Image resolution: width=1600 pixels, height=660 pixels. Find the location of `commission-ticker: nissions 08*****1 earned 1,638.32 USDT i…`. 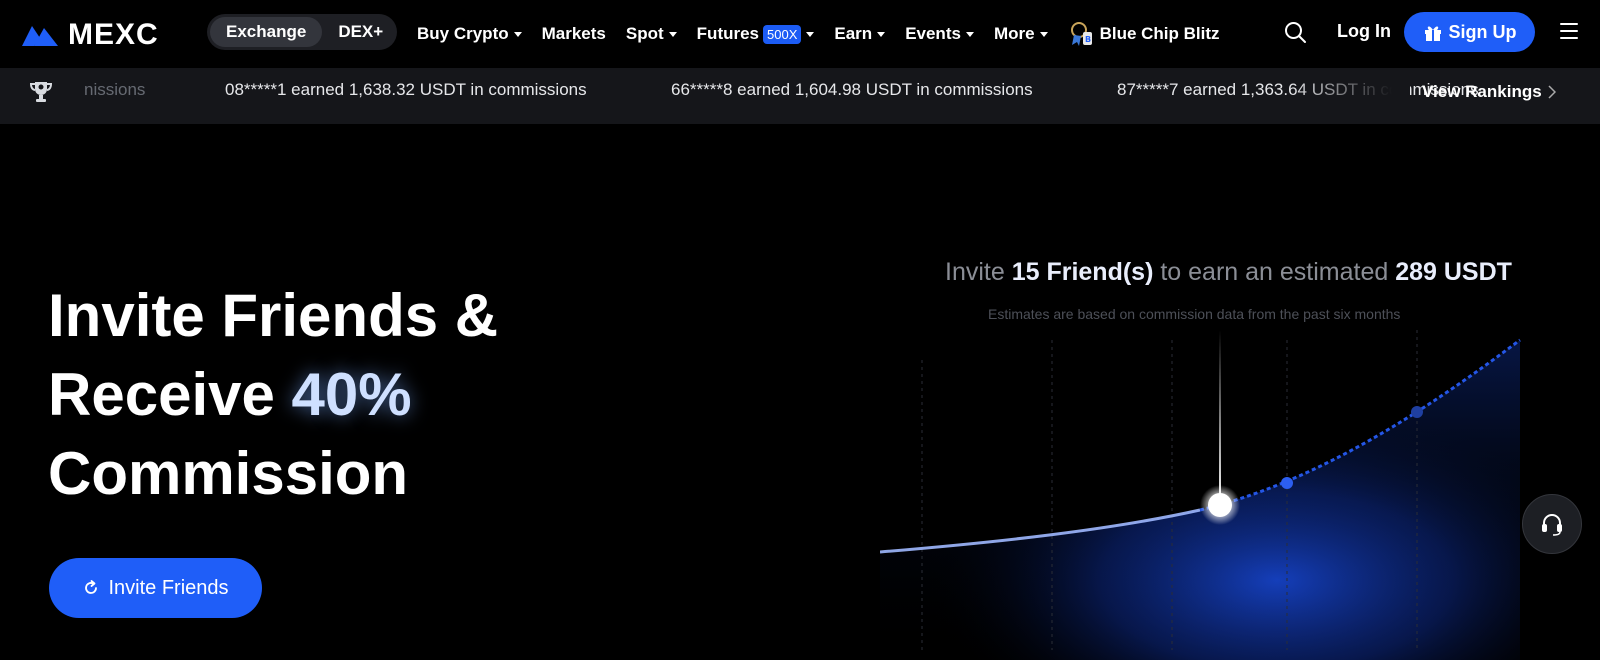

commission-ticker: nissions 08*****1 earned 1,638.32 USDT i… is located at coordinates (800, 96).